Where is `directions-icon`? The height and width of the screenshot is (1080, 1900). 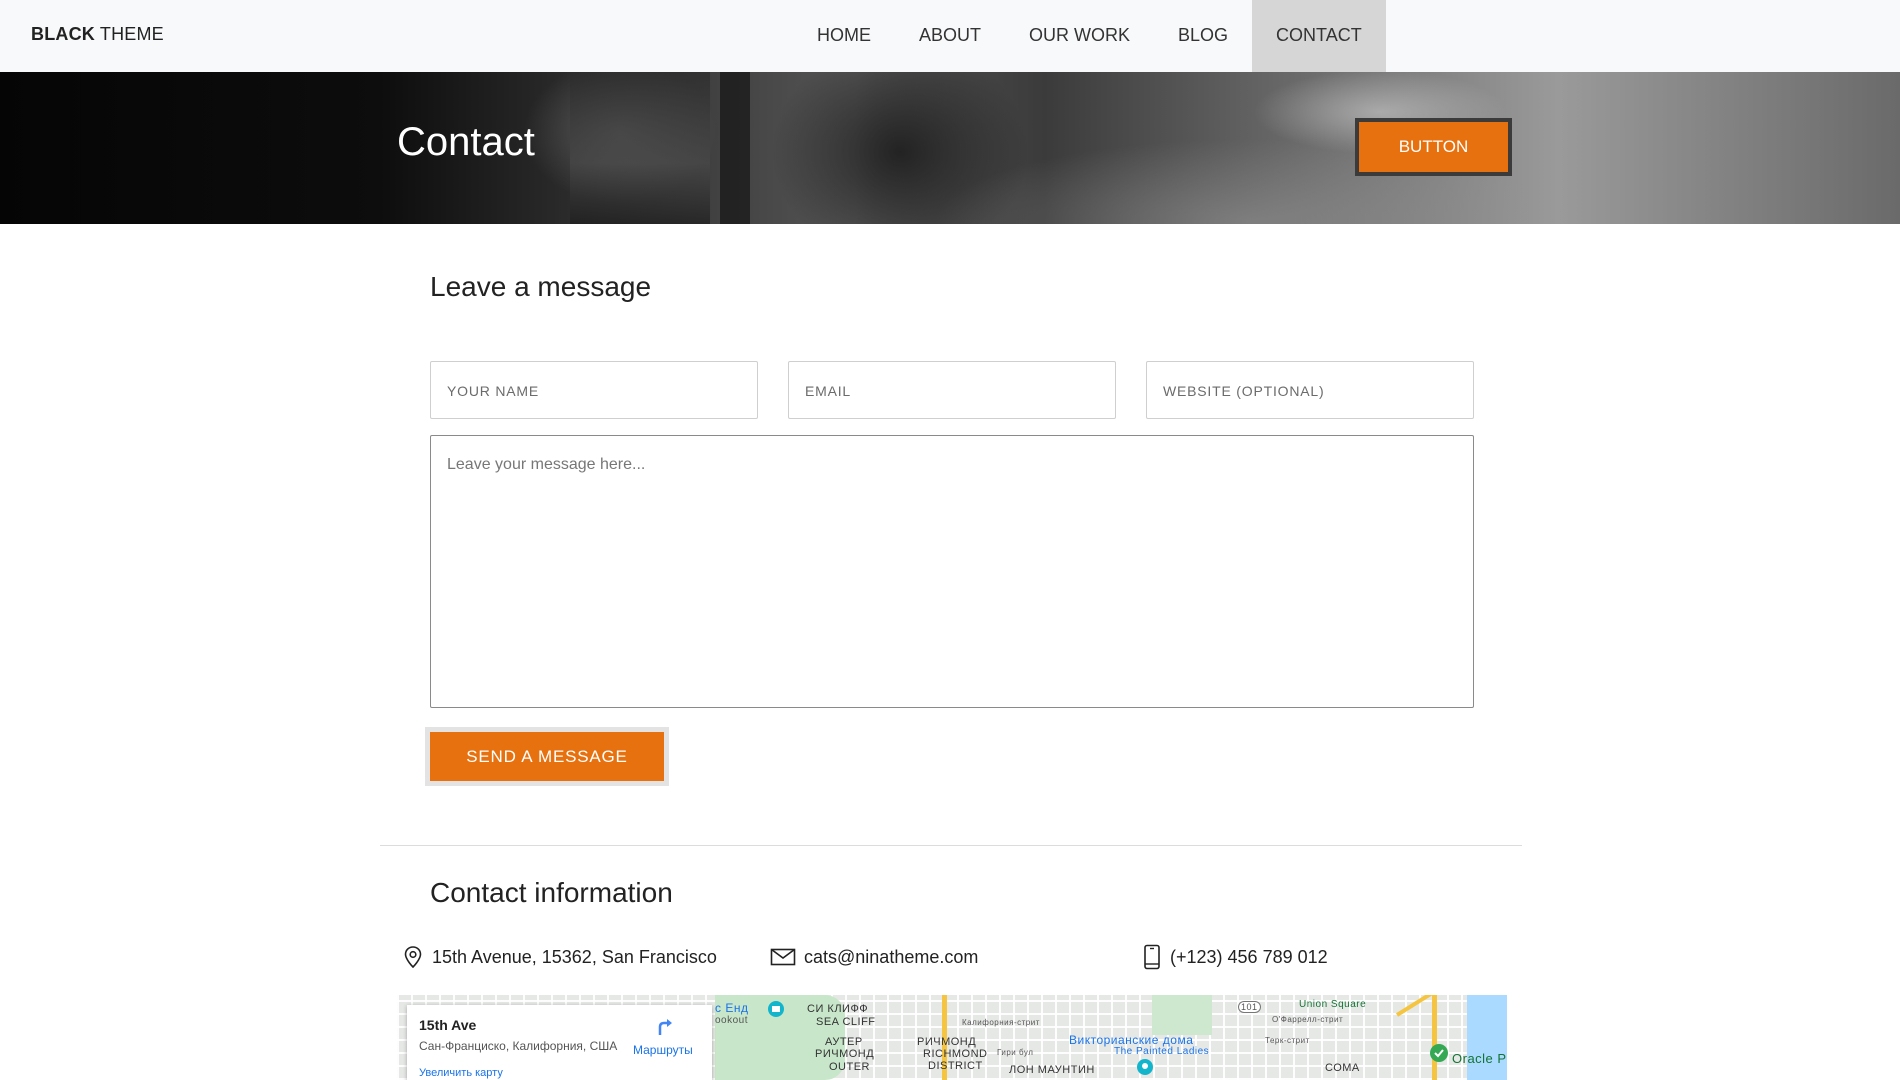 directions-icon is located at coordinates (665, 1027).